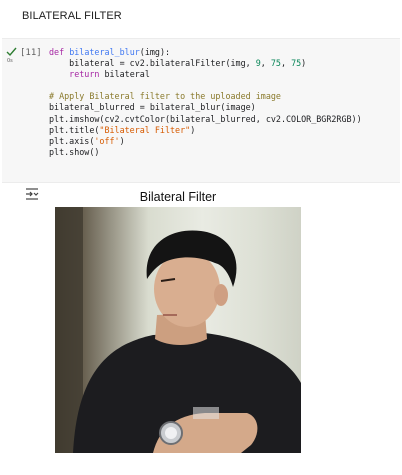  What do you see at coordinates (109, 74) in the screenshot?
I see `code-line: return bilateral` at bounding box center [109, 74].